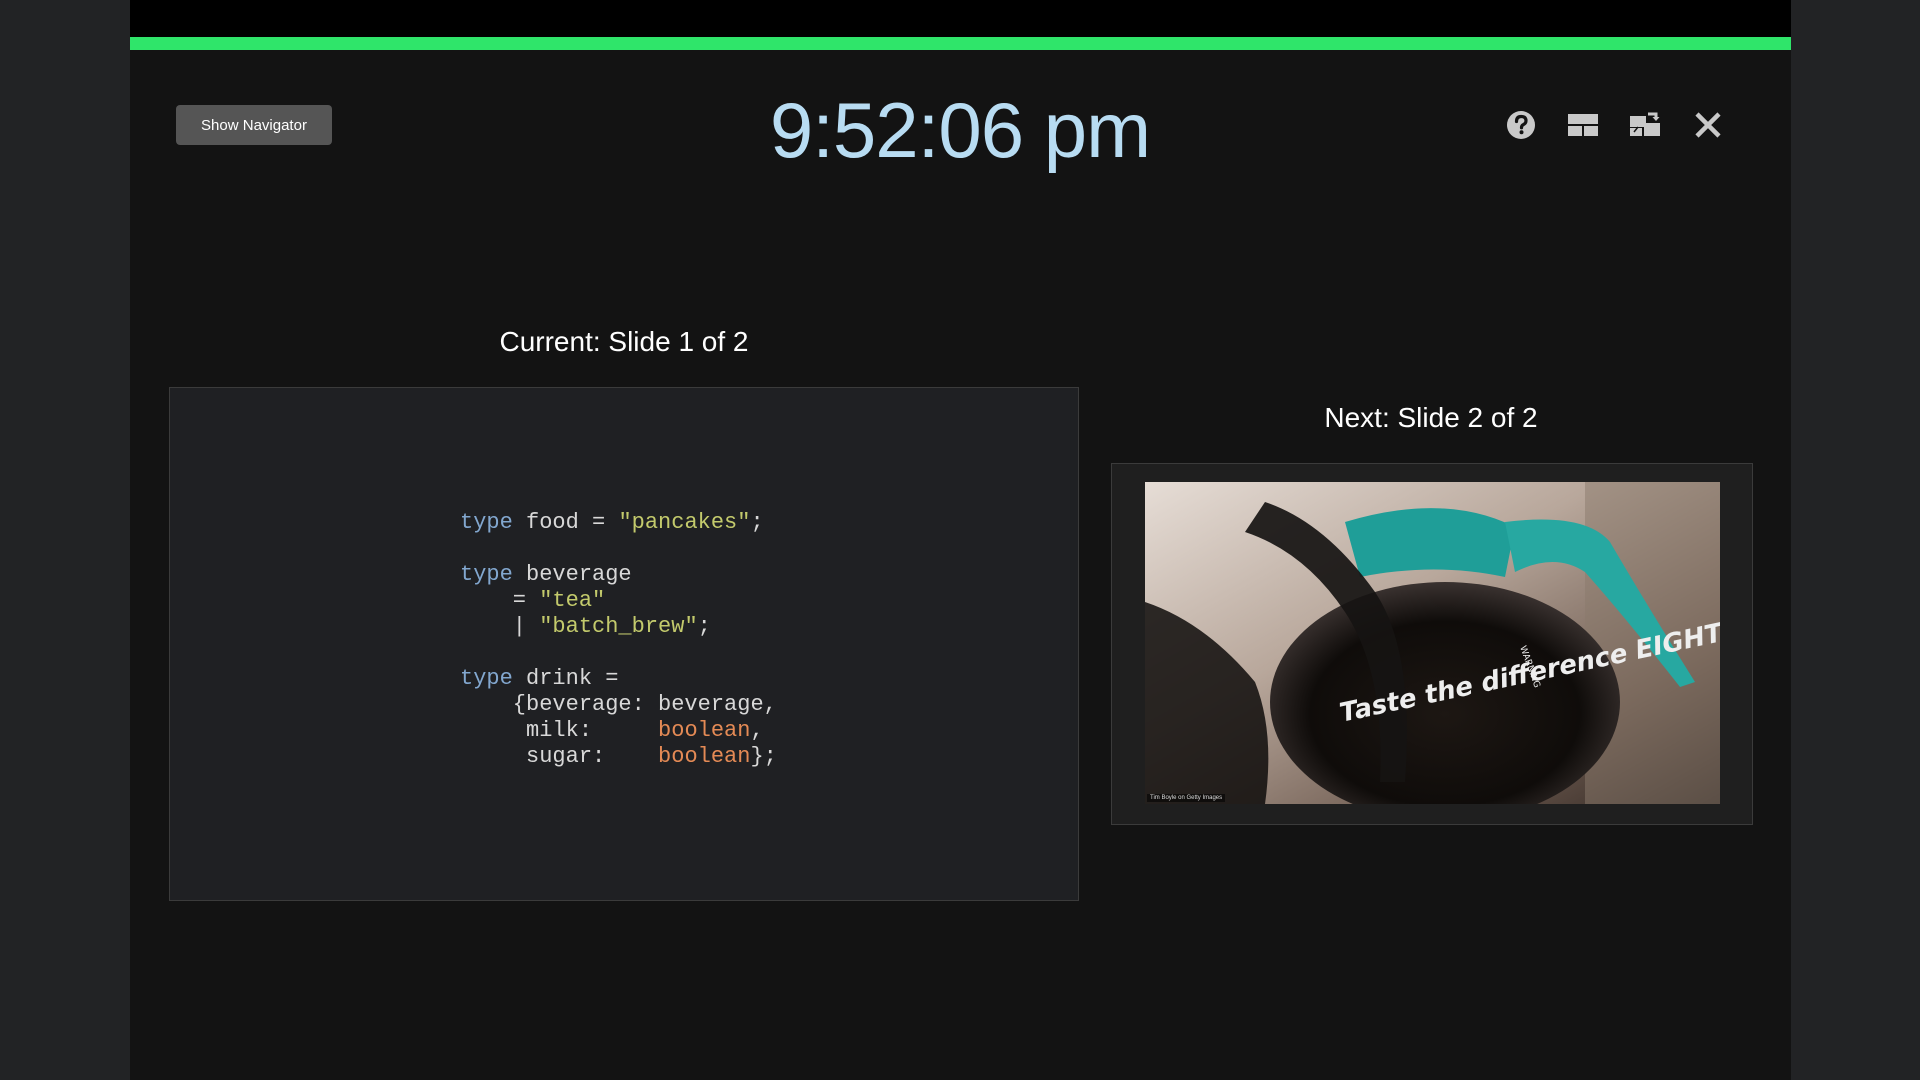 The height and width of the screenshot is (1080, 1920). What do you see at coordinates (618, 626) in the screenshot?
I see `code-string: "batch_brew"` at bounding box center [618, 626].